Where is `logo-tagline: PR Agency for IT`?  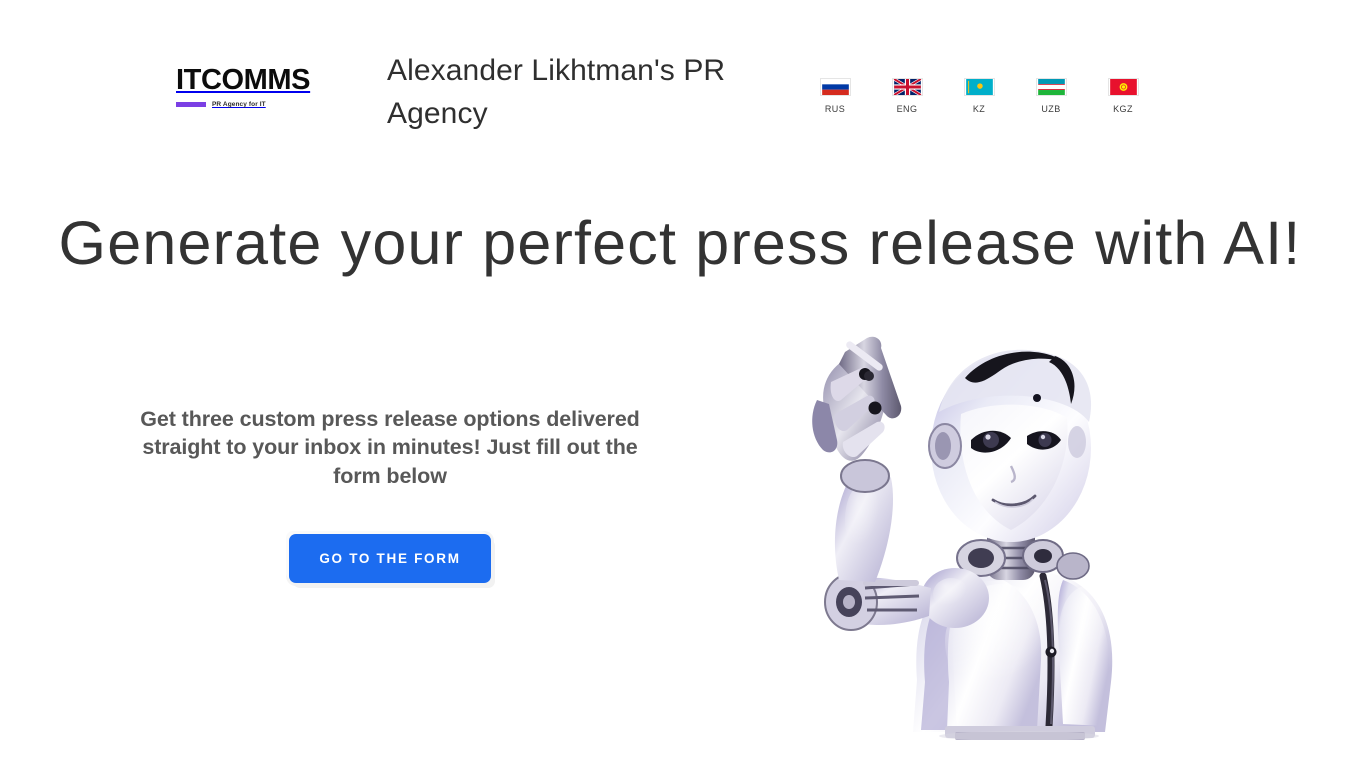 logo-tagline: PR Agency for IT is located at coordinates (239, 104).